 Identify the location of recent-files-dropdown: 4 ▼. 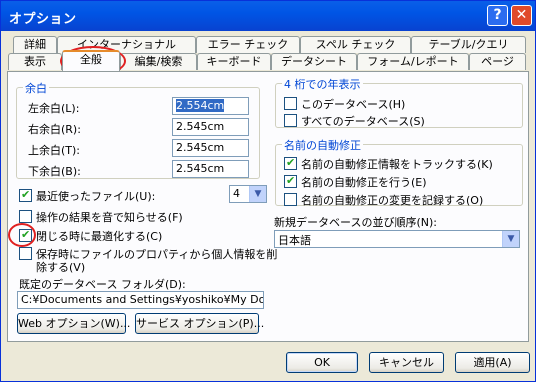
(248, 194).